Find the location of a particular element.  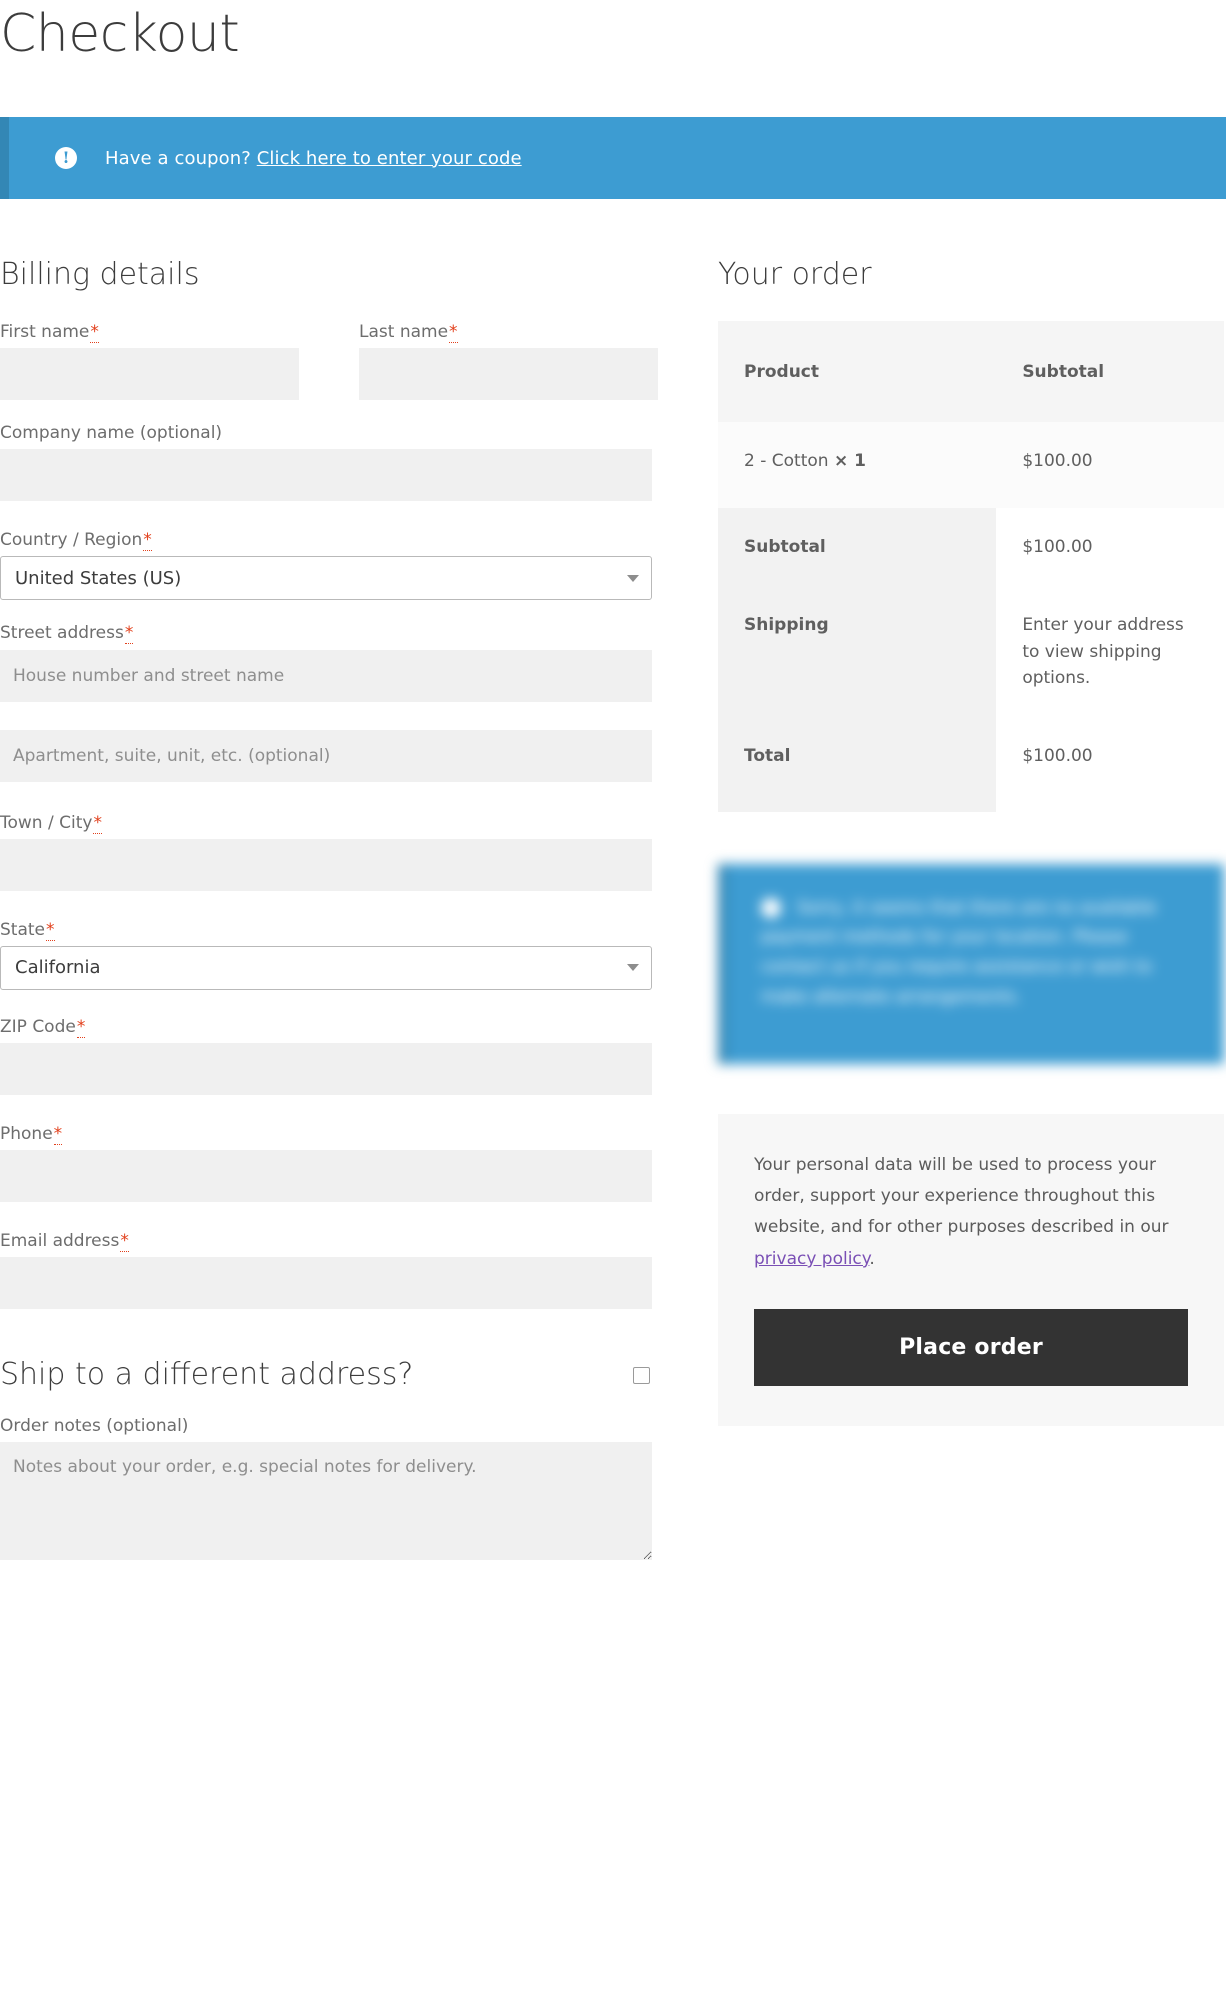

first-name-label-text: First name is located at coordinates (45, 332).